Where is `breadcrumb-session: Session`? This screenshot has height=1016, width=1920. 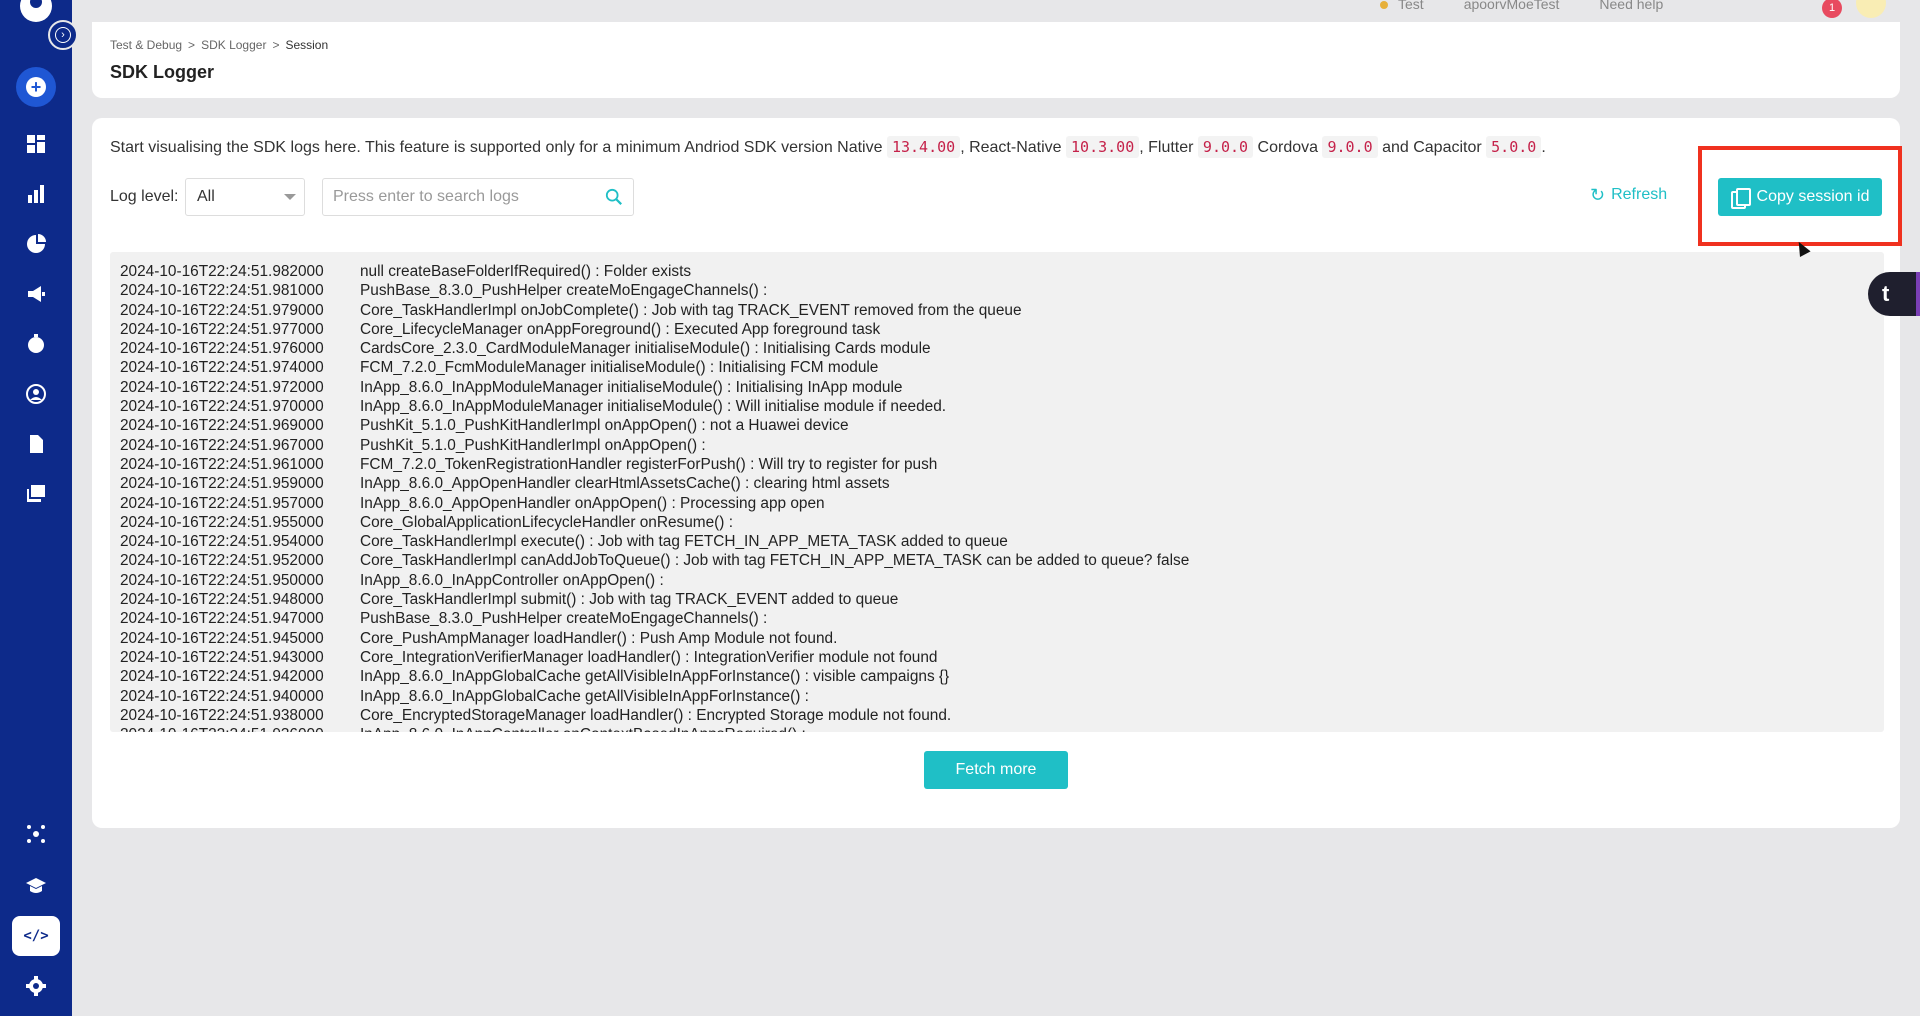
breadcrumb-session: Session is located at coordinates (307, 45).